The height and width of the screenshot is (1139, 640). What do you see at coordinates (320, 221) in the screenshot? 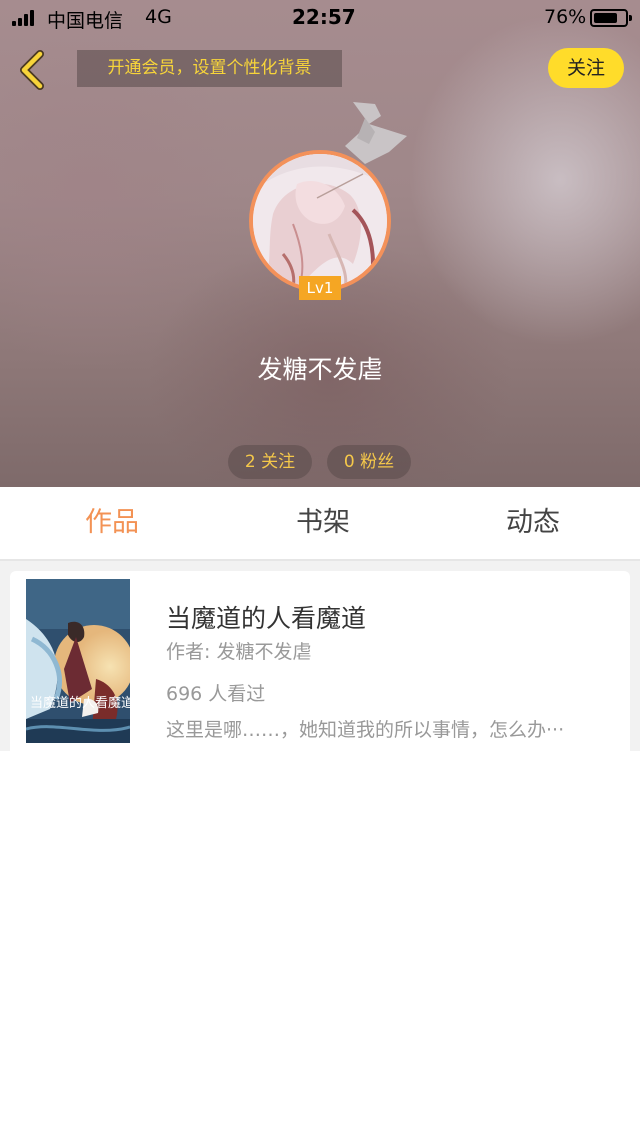
I see `avatar` at bounding box center [320, 221].